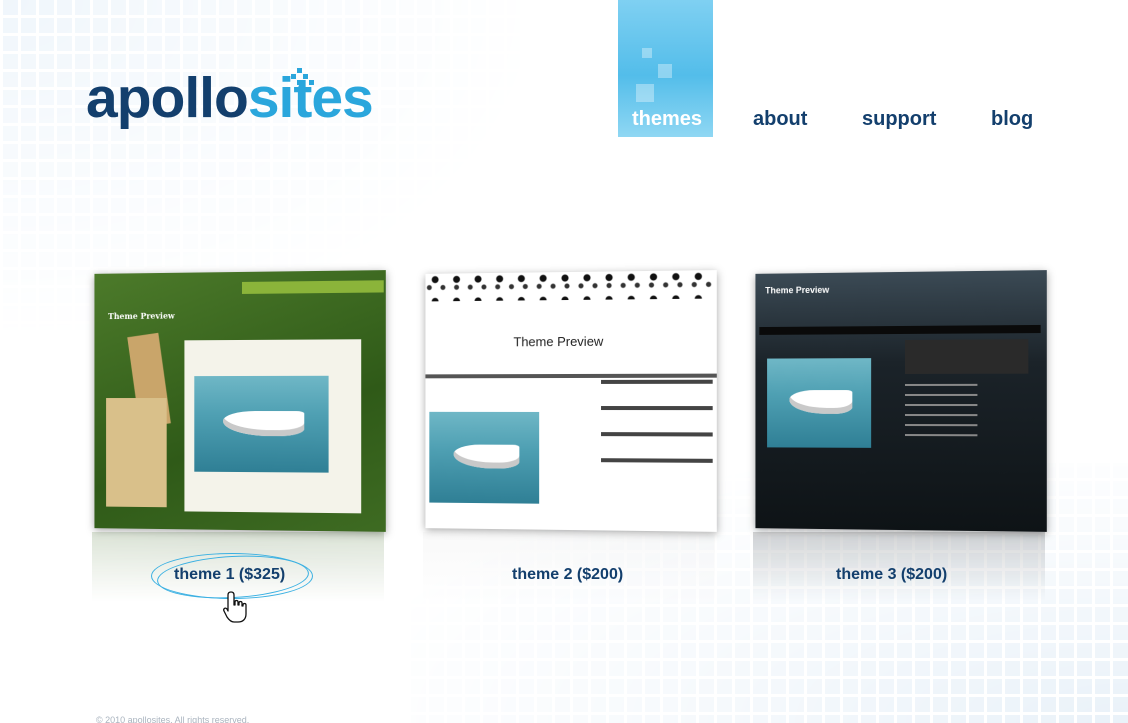 The image size is (1128, 723). Describe the element at coordinates (229, 575) in the screenshot. I see `theme-1-caption: theme 1 ($325)` at that location.